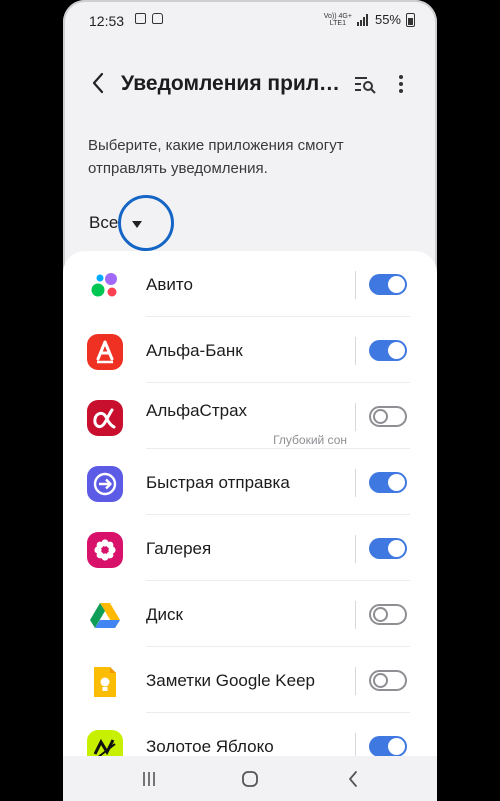 This screenshot has height=801, width=500. What do you see at coordinates (105, 418) in the screenshot?
I see `alfastrah-icon` at bounding box center [105, 418].